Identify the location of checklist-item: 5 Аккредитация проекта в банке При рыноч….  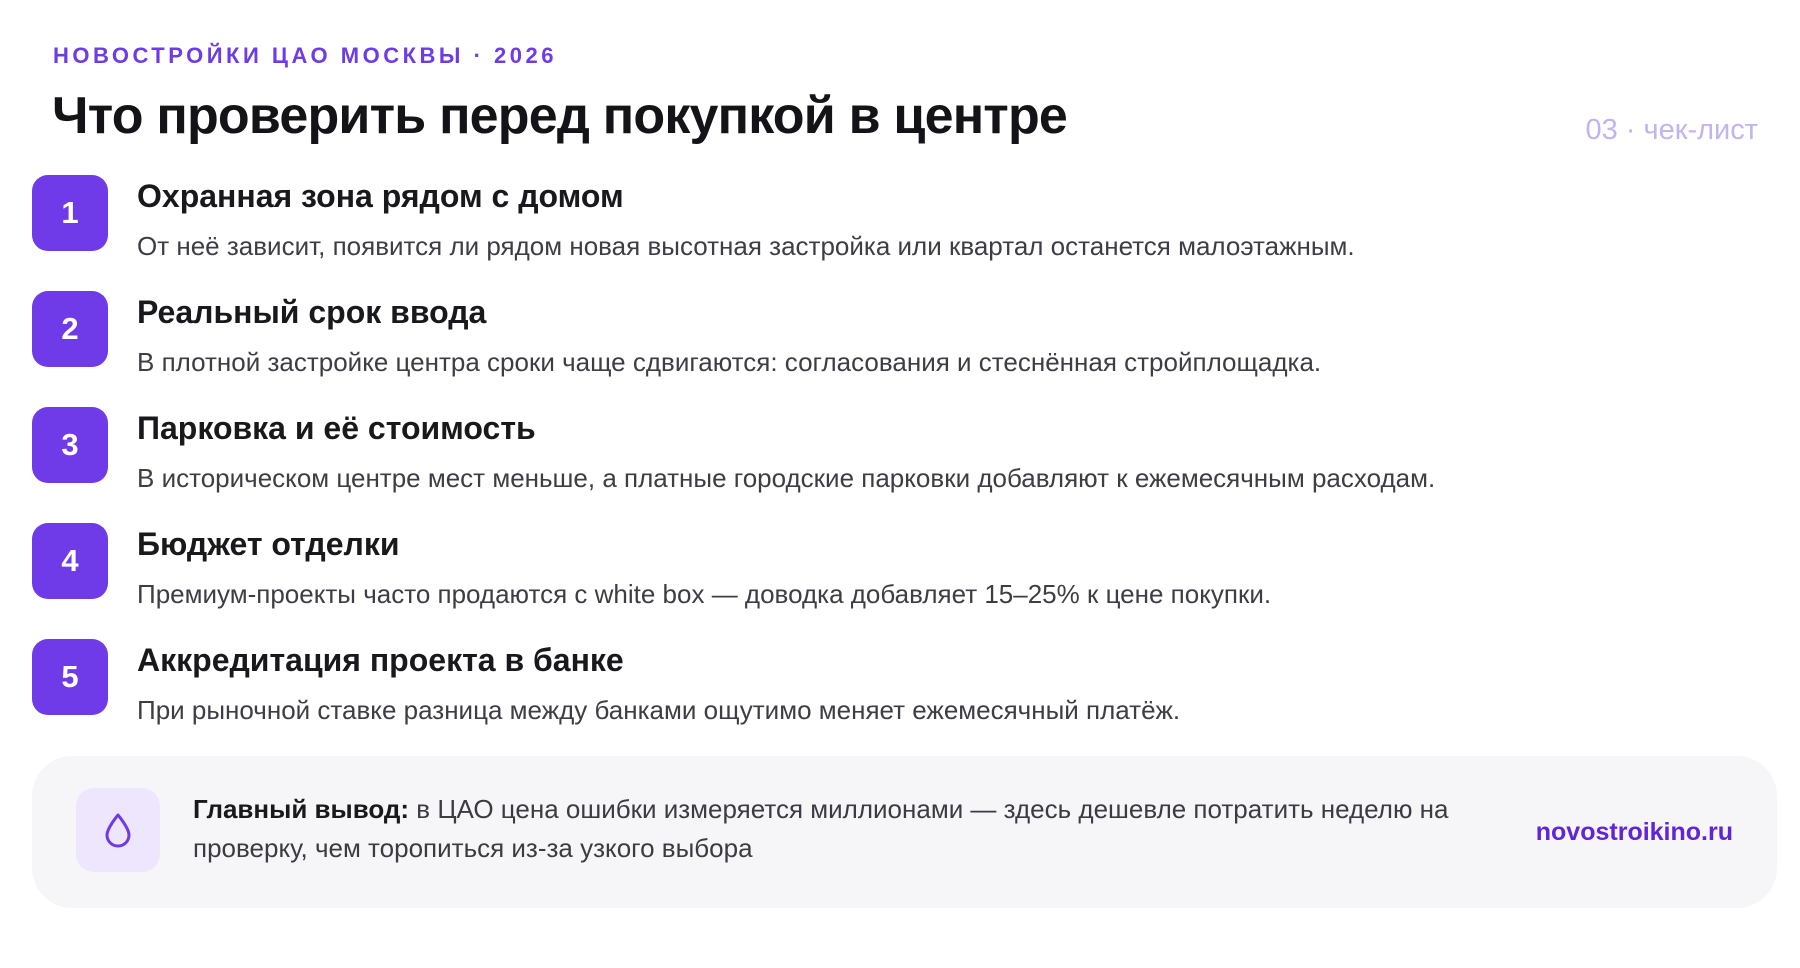
(892, 697).